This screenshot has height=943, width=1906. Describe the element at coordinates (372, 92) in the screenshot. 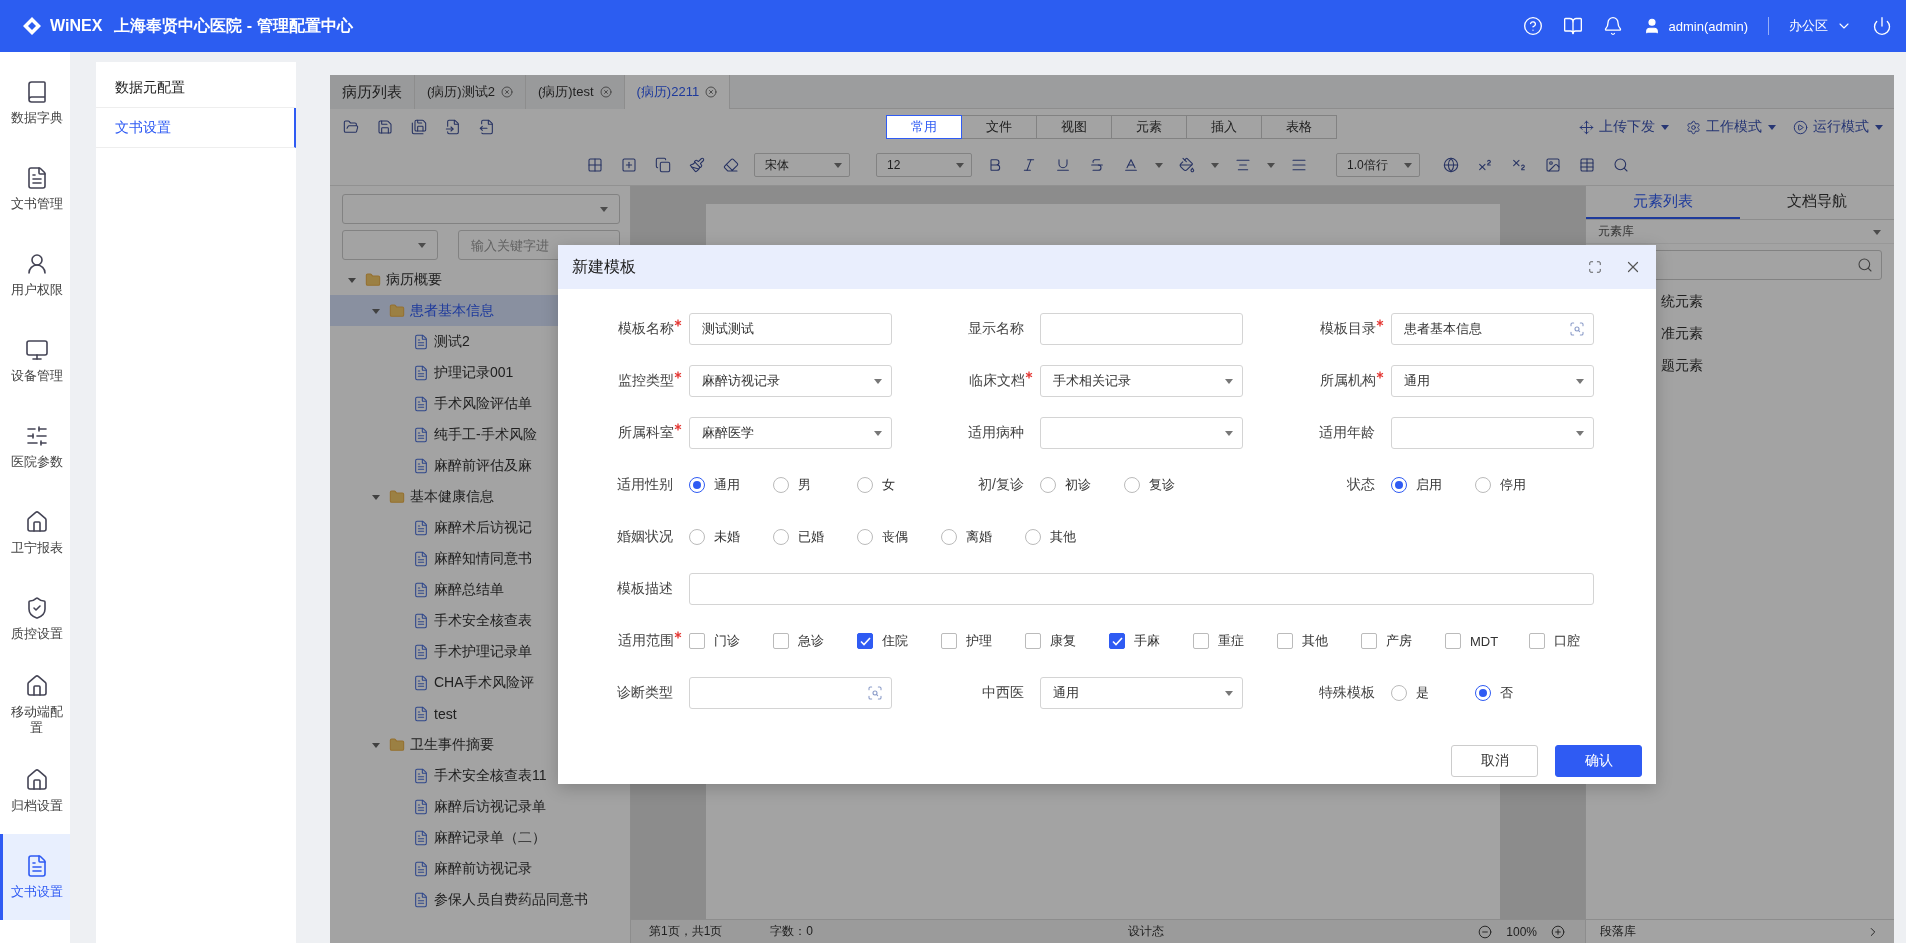

I see `document-tab: 病历列表` at that location.